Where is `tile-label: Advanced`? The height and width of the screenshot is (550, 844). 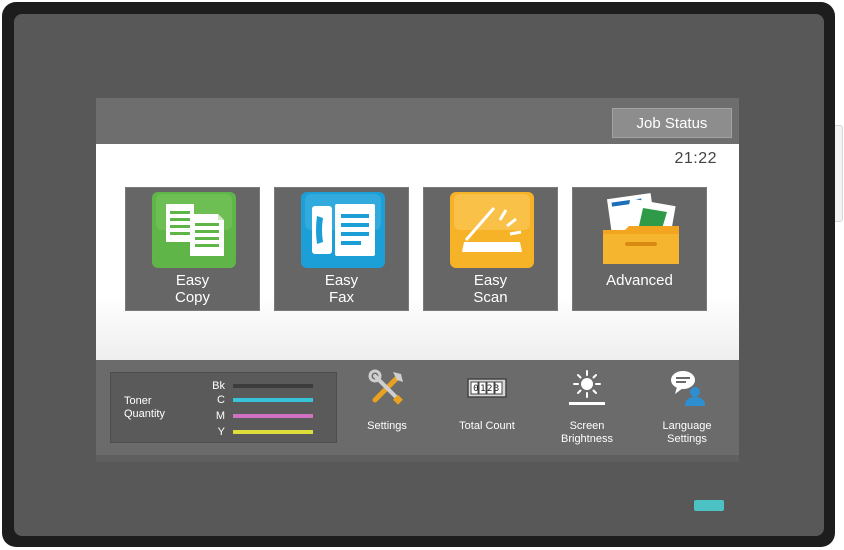
tile-label: Advanced is located at coordinates (639, 280).